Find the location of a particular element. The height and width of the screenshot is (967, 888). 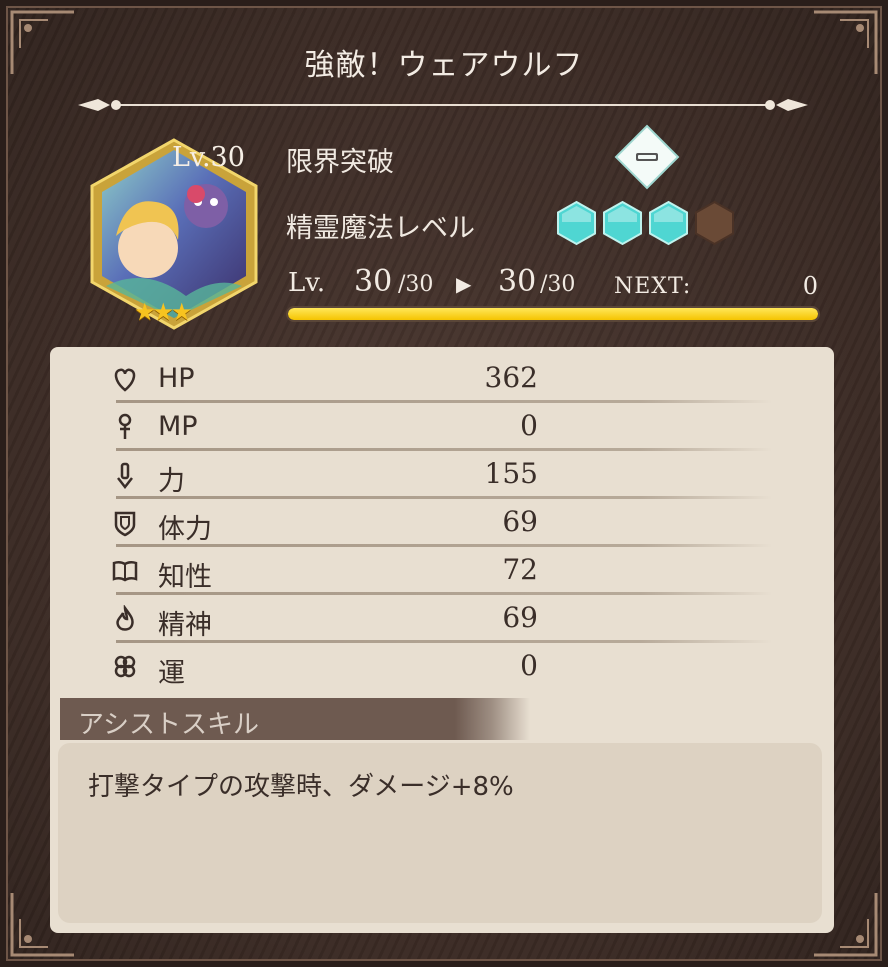

stat-name: MP is located at coordinates (178, 426).